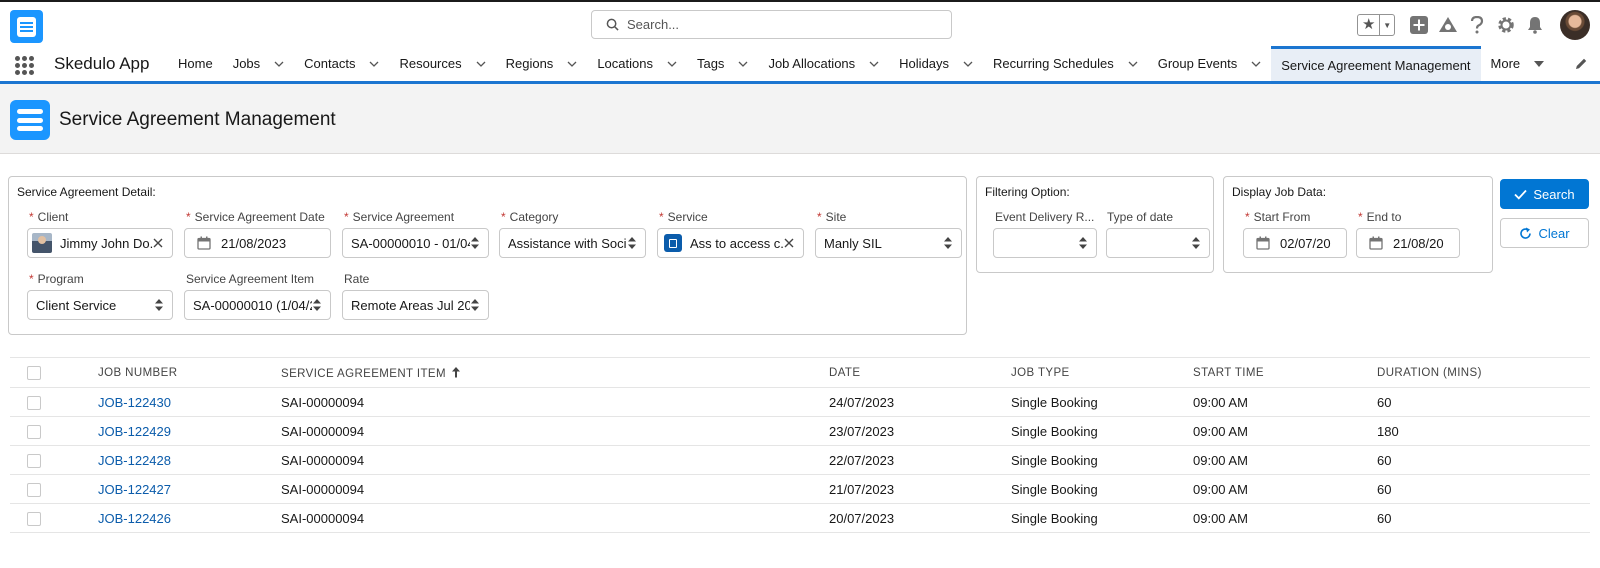 The width and height of the screenshot is (1600, 568). Describe the element at coordinates (189, 372) in the screenshot. I see `column-header-job-number: JOB NUMBER` at that location.